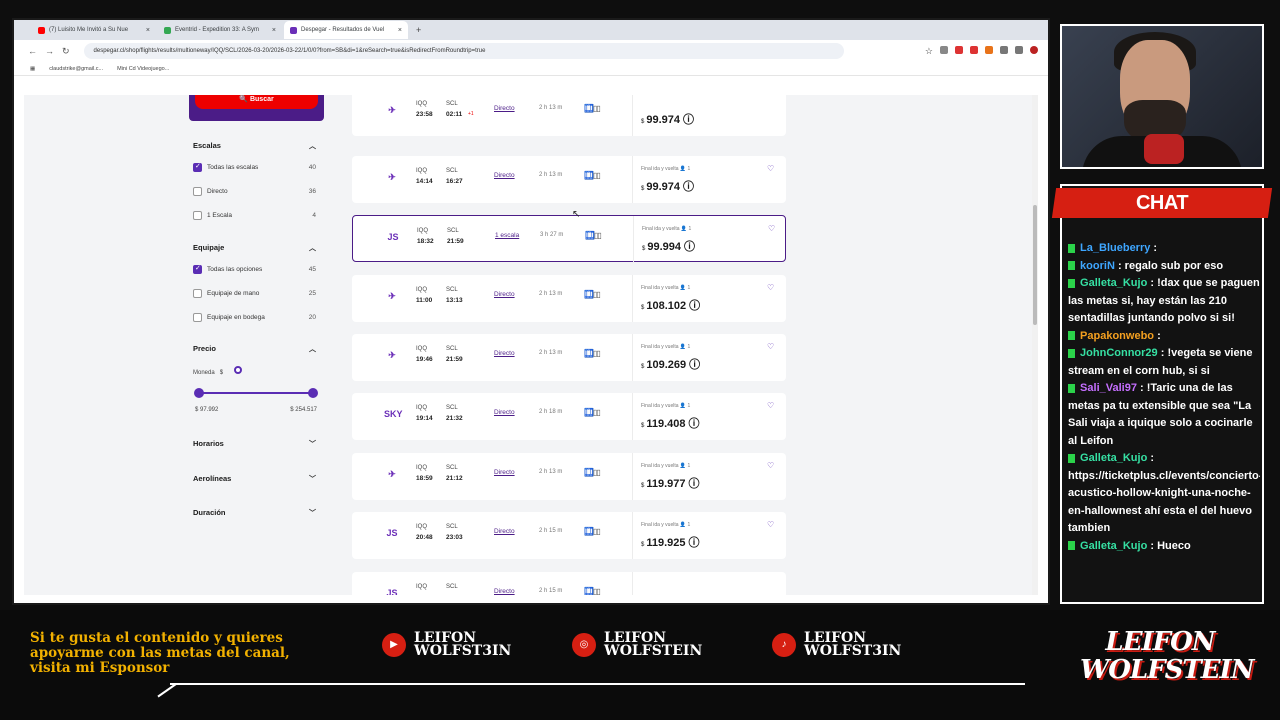 The image size is (1280, 720). I want to click on departure-time: 11:00, so click(424, 300).